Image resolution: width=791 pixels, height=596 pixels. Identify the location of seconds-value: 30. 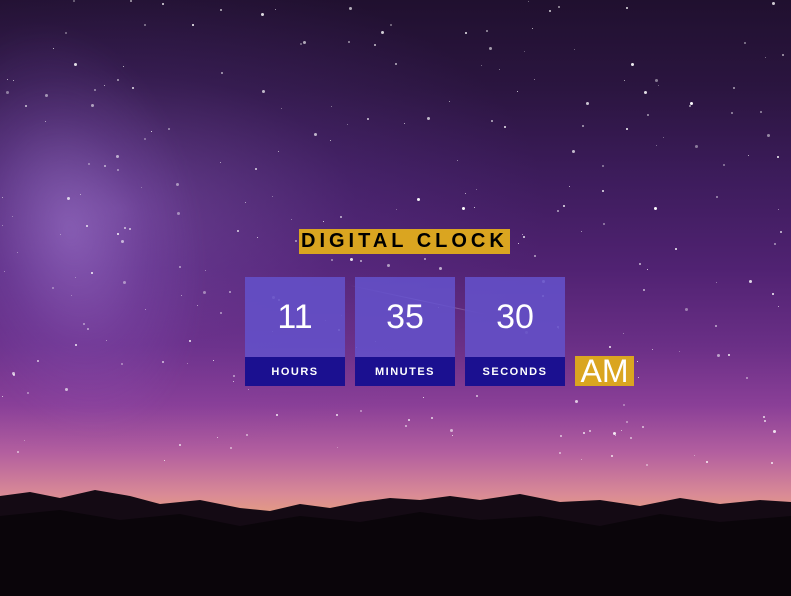
(515, 317).